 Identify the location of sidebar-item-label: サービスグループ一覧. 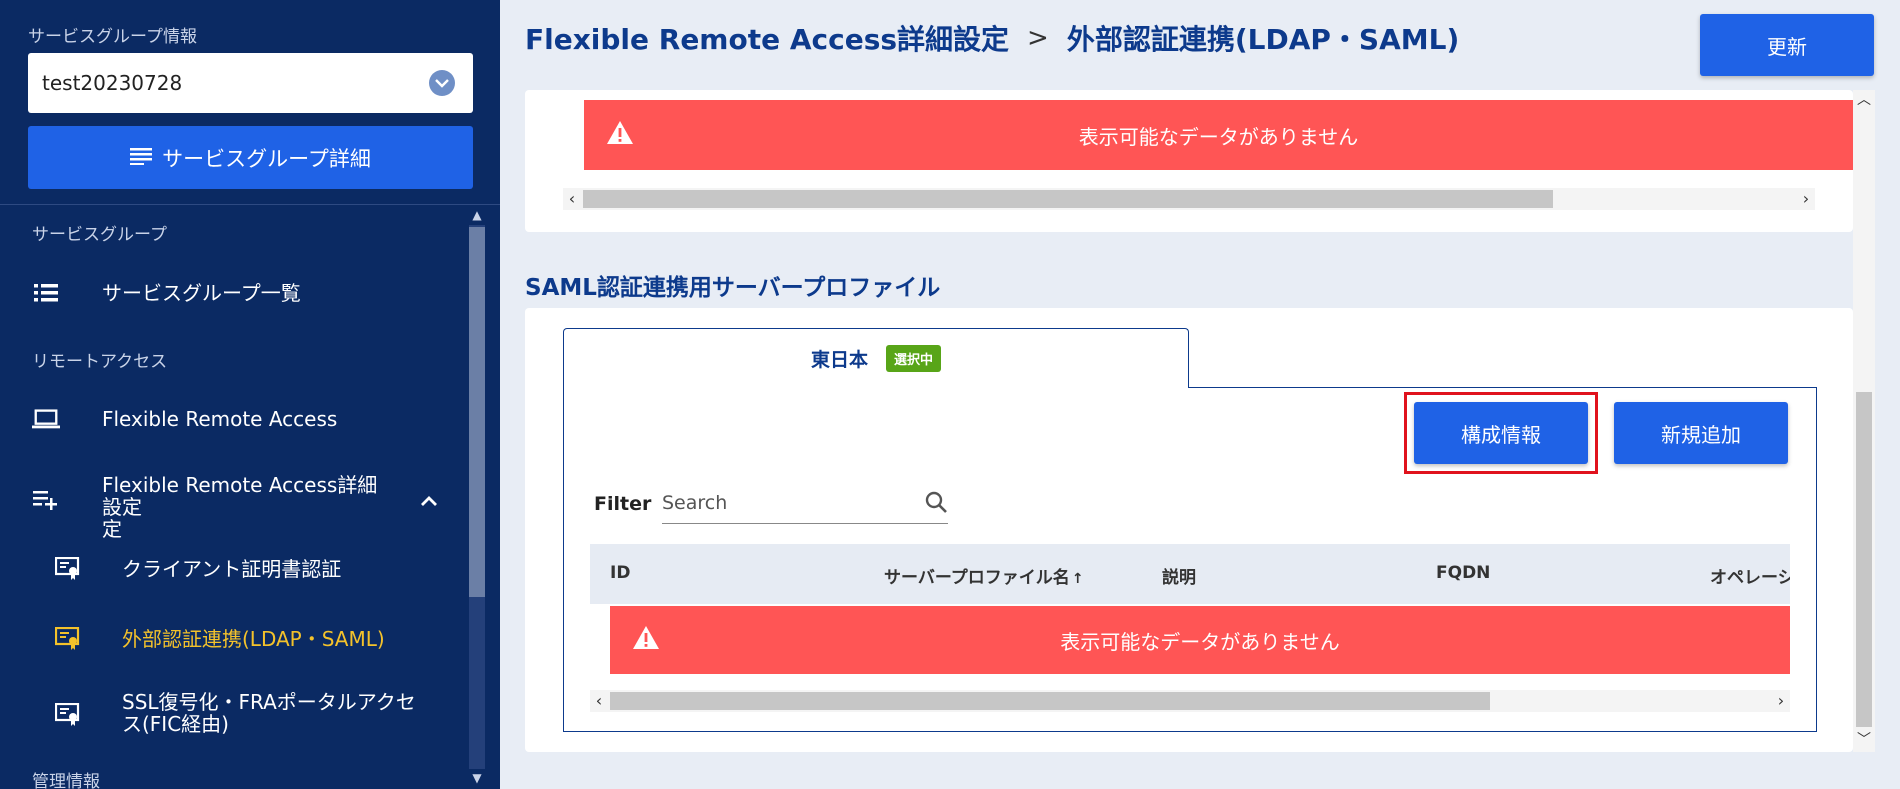
(201, 293).